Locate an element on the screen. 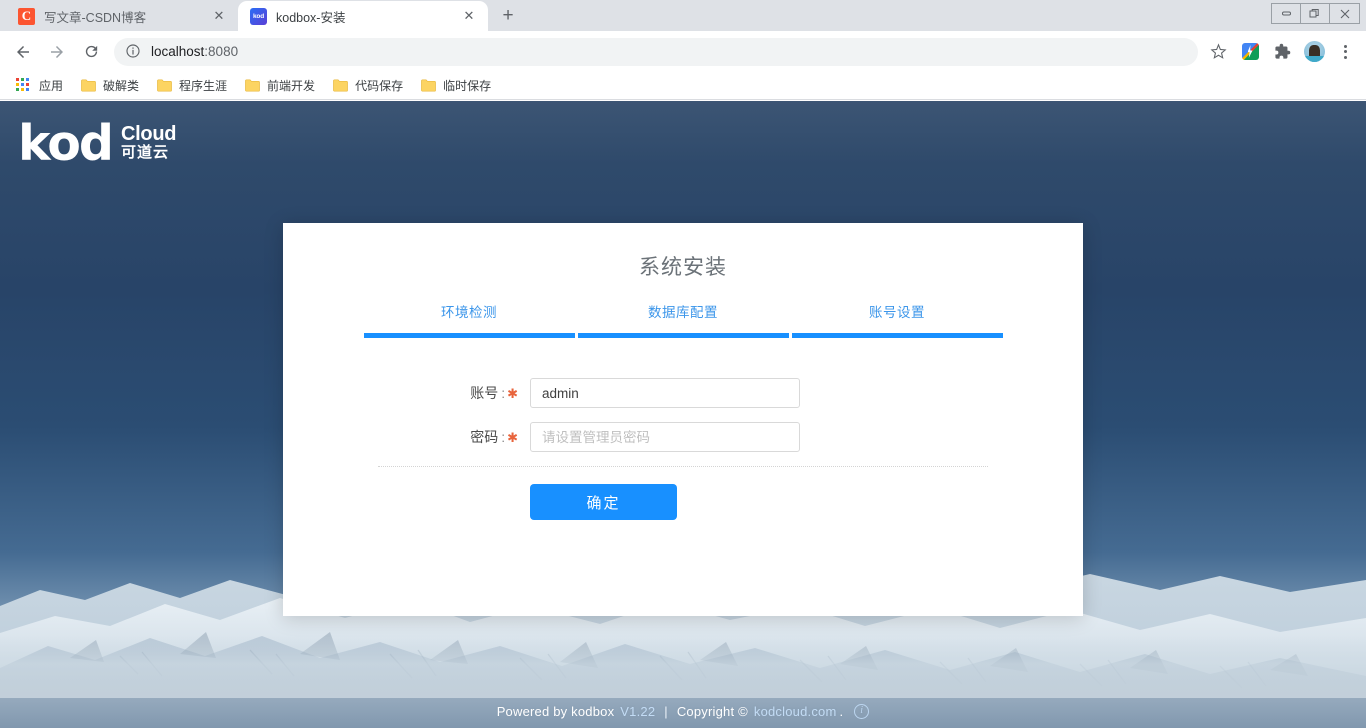 The width and height of the screenshot is (1366, 728). bookmarks-bar: 应用 破解类 程序生涯 前端开发 代码保存 临时保存 is located at coordinates (683, 86).